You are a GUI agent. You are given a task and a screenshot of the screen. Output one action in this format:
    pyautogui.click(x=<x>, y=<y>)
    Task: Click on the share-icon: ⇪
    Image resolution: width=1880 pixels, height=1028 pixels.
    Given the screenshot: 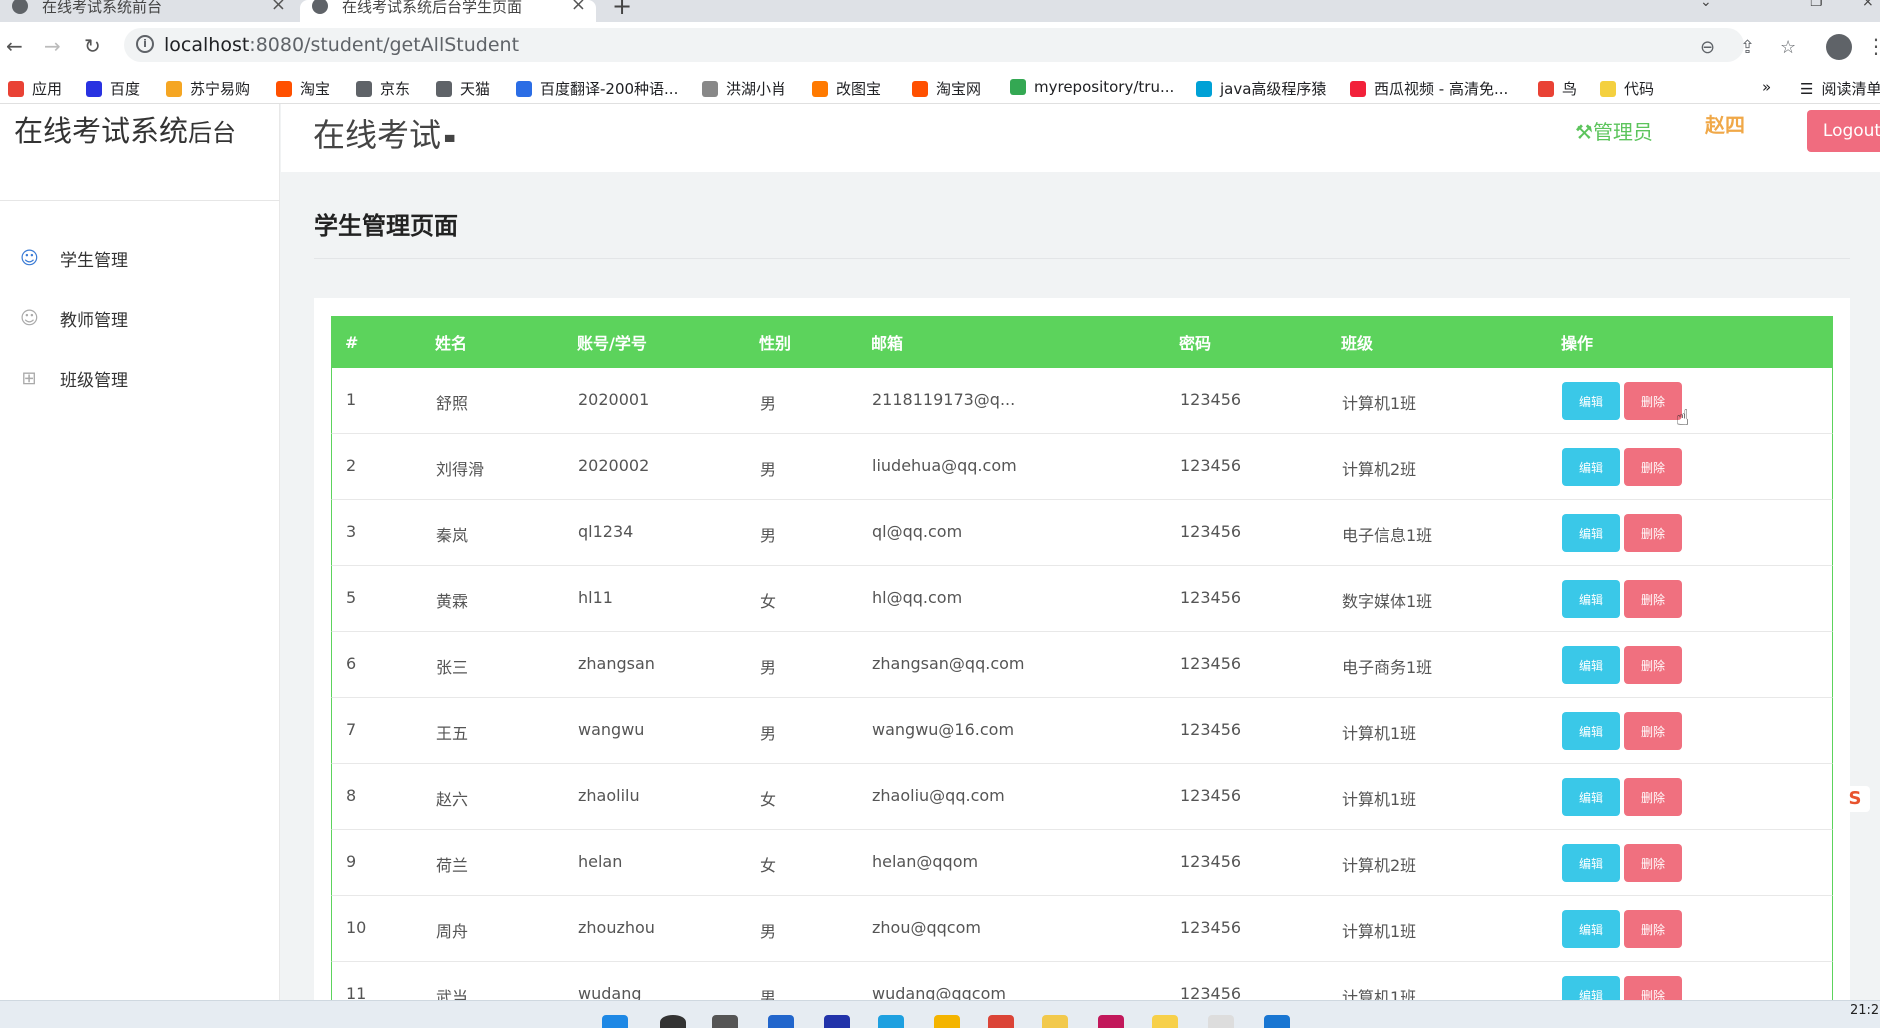 What is the action you would take?
    pyautogui.click(x=1747, y=47)
    